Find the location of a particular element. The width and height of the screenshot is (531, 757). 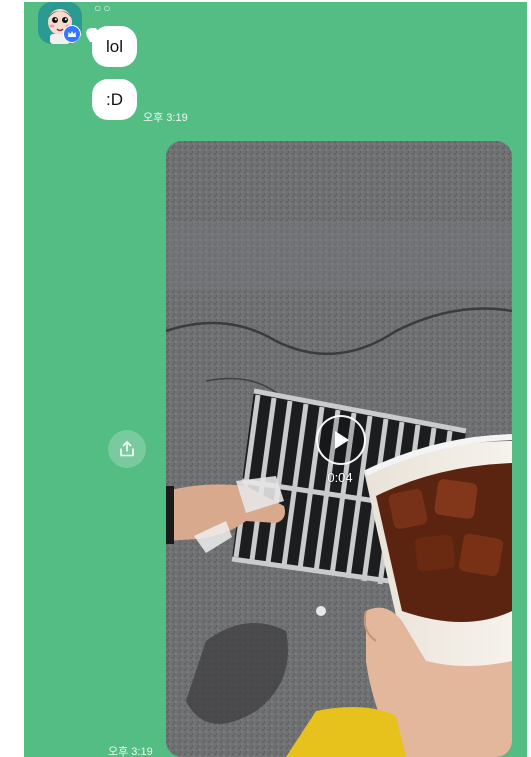

share-icon is located at coordinates (127, 449).